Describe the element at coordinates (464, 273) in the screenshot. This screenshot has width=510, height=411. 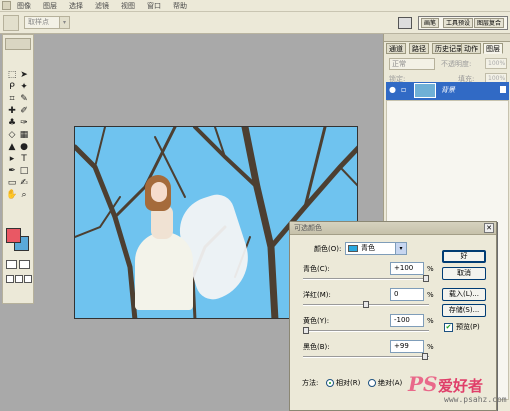
I see `cancel-button: 取消` at that location.